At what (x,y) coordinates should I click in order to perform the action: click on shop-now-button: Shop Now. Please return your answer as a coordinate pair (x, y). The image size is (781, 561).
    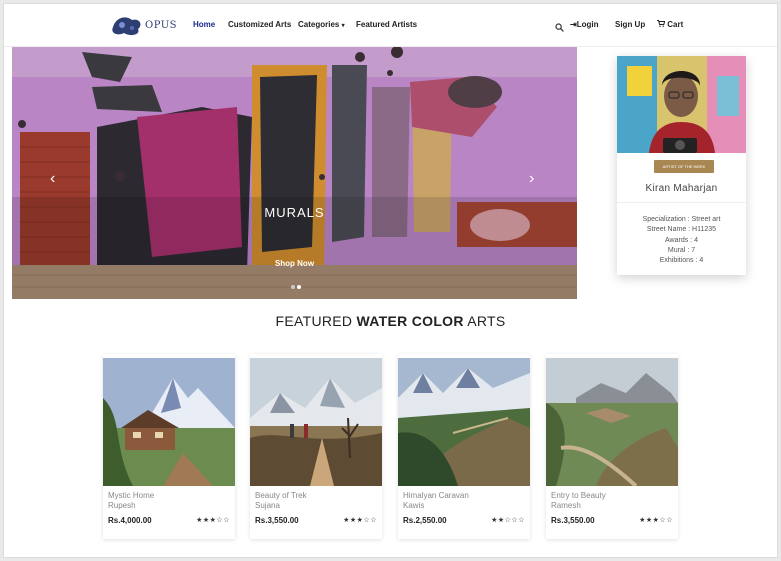
    Looking at the image, I should click on (294, 263).